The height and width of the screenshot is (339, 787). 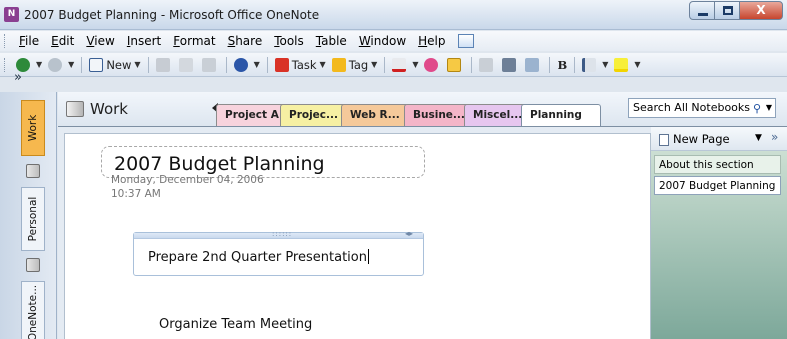 I want to click on cut-button, so click(x=164, y=65).